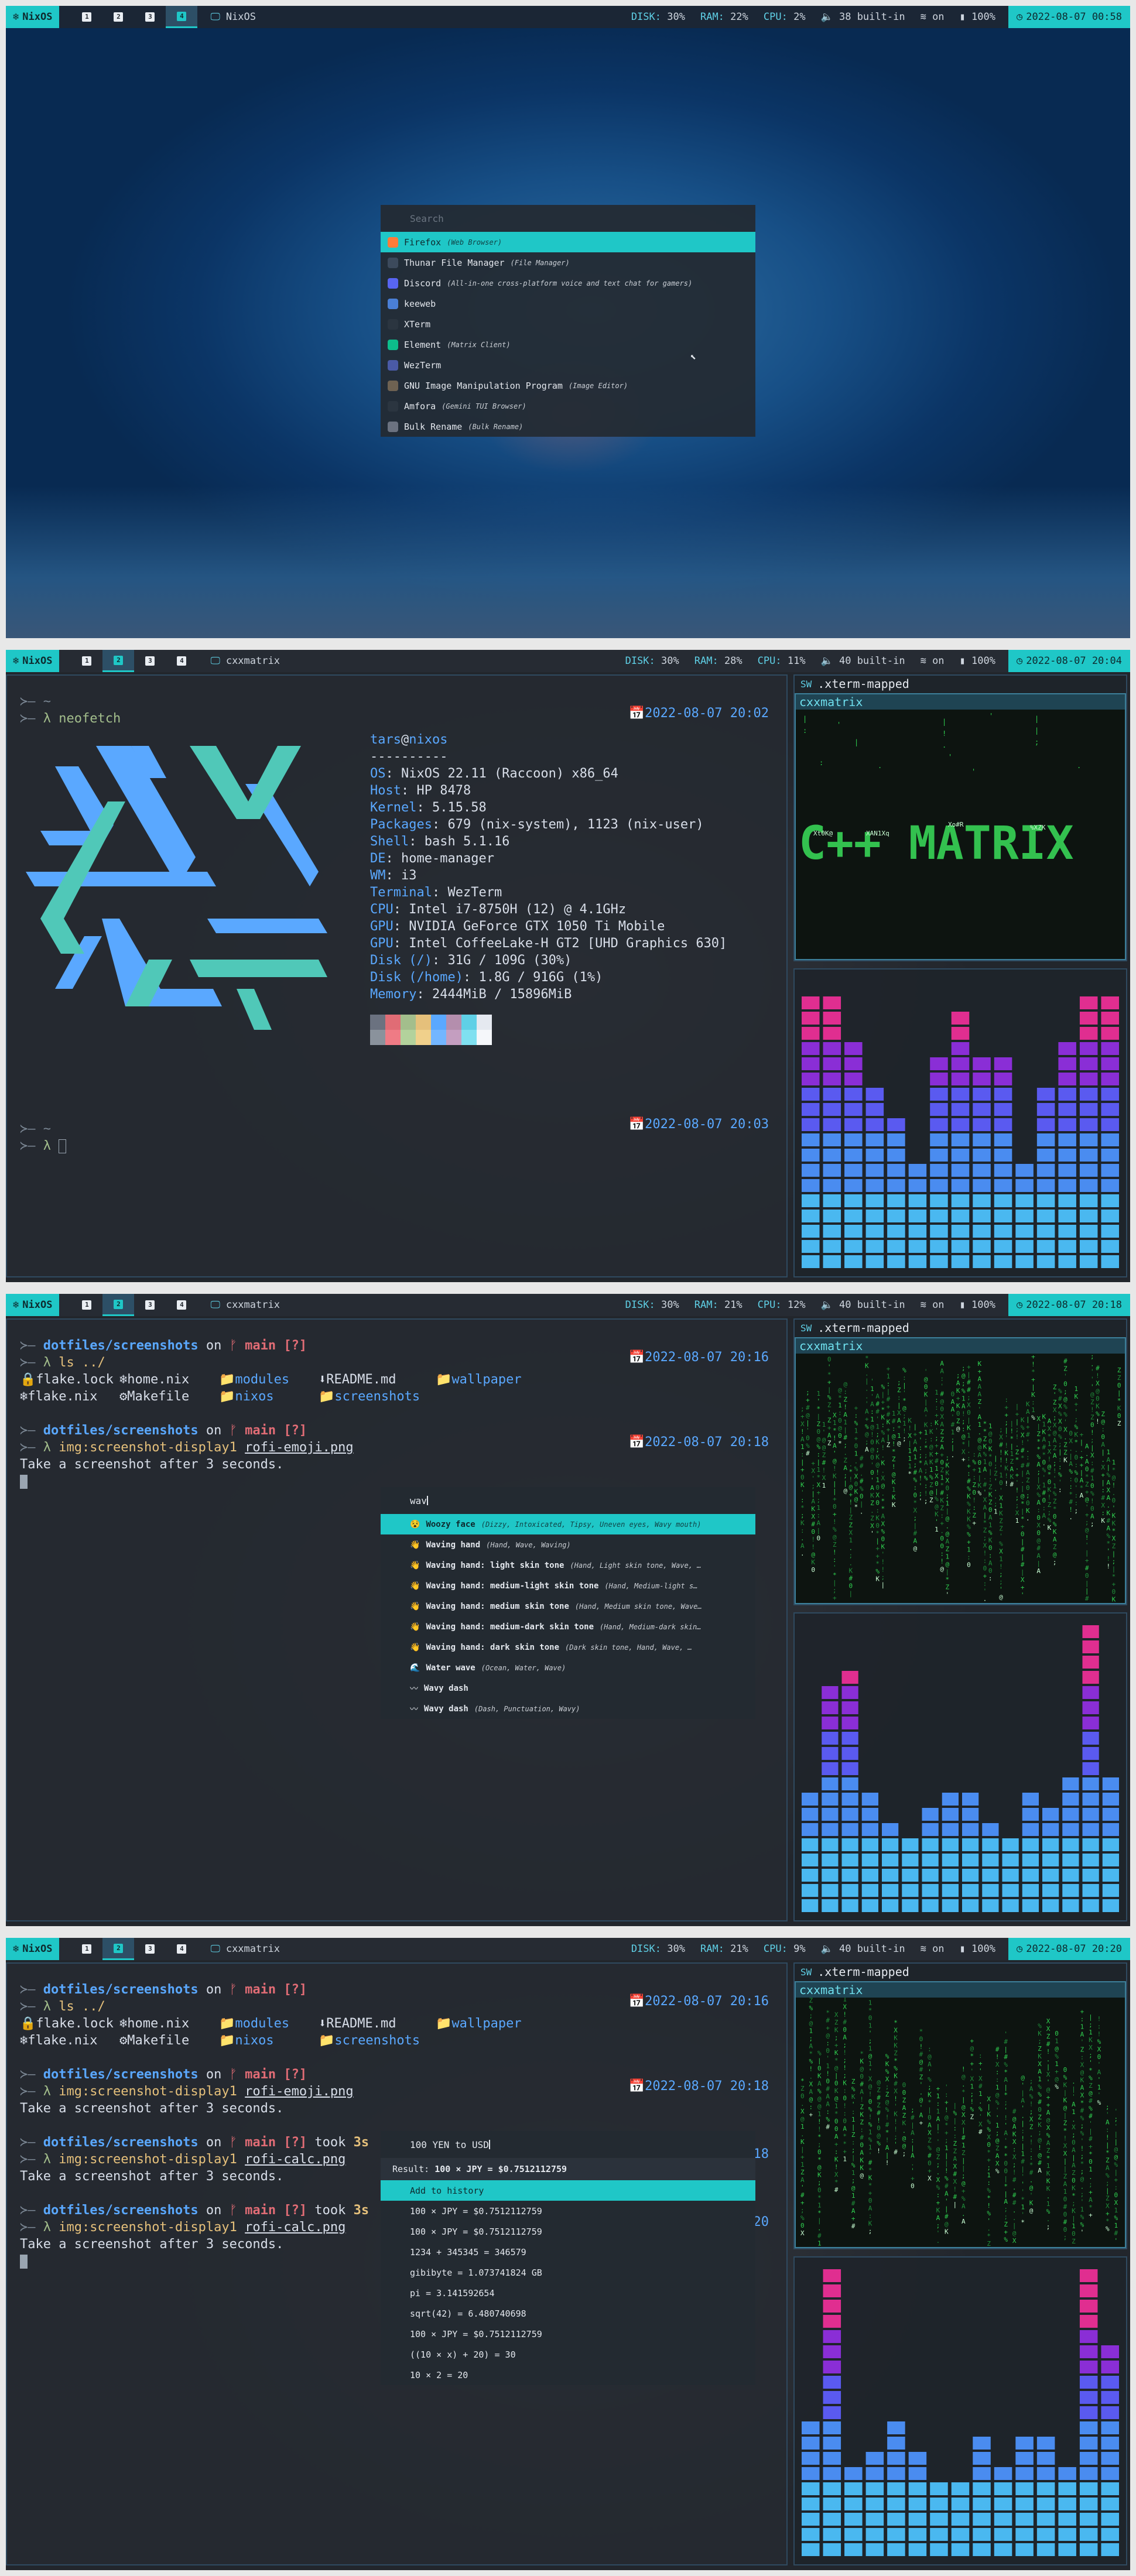 This screenshot has height=2576, width=1136. What do you see at coordinates (1091, 2139) in the screenshot?
I see `matrix-glyph: #` at bounding box center [1091, 2139].